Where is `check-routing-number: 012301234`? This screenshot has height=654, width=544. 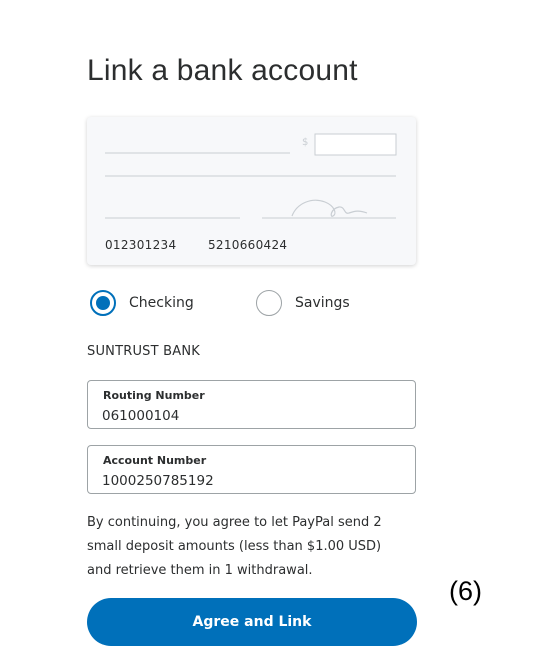 check-routing-number: 012301234 is located at coordinates (141, 245).